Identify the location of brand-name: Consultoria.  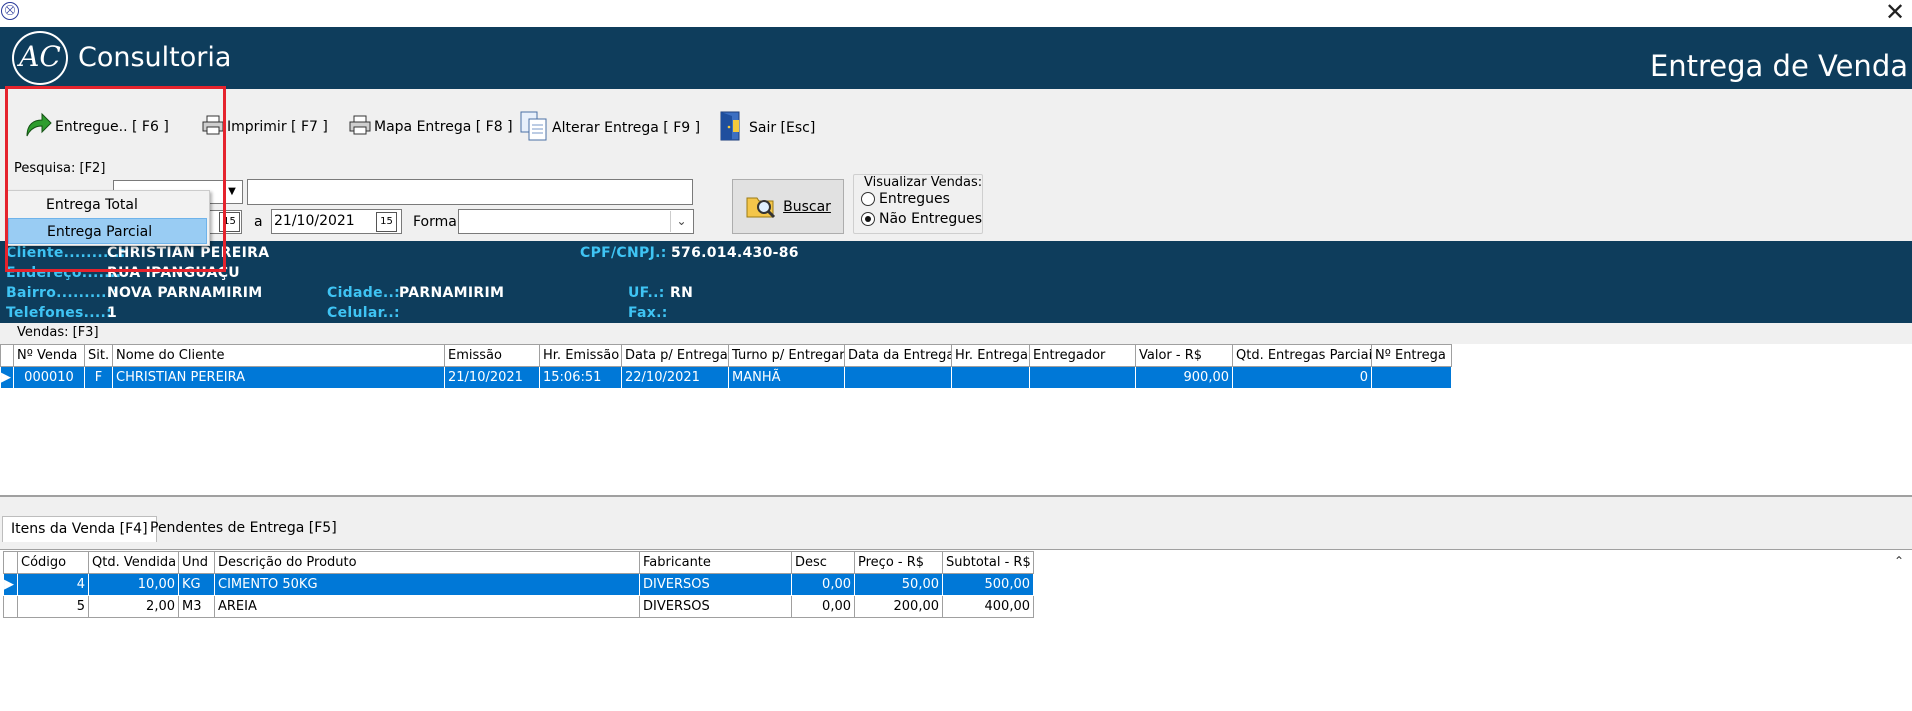
(155, 57).